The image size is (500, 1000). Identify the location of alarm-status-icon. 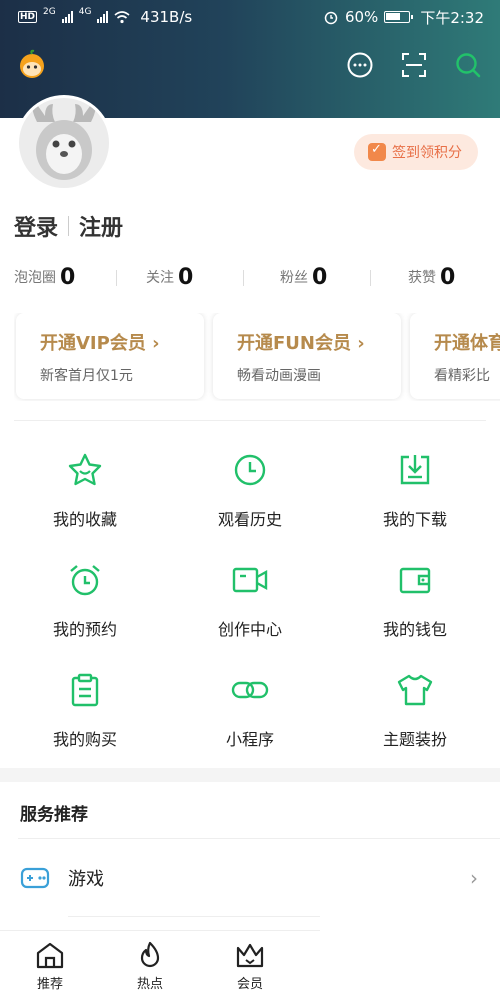
(331, 18).